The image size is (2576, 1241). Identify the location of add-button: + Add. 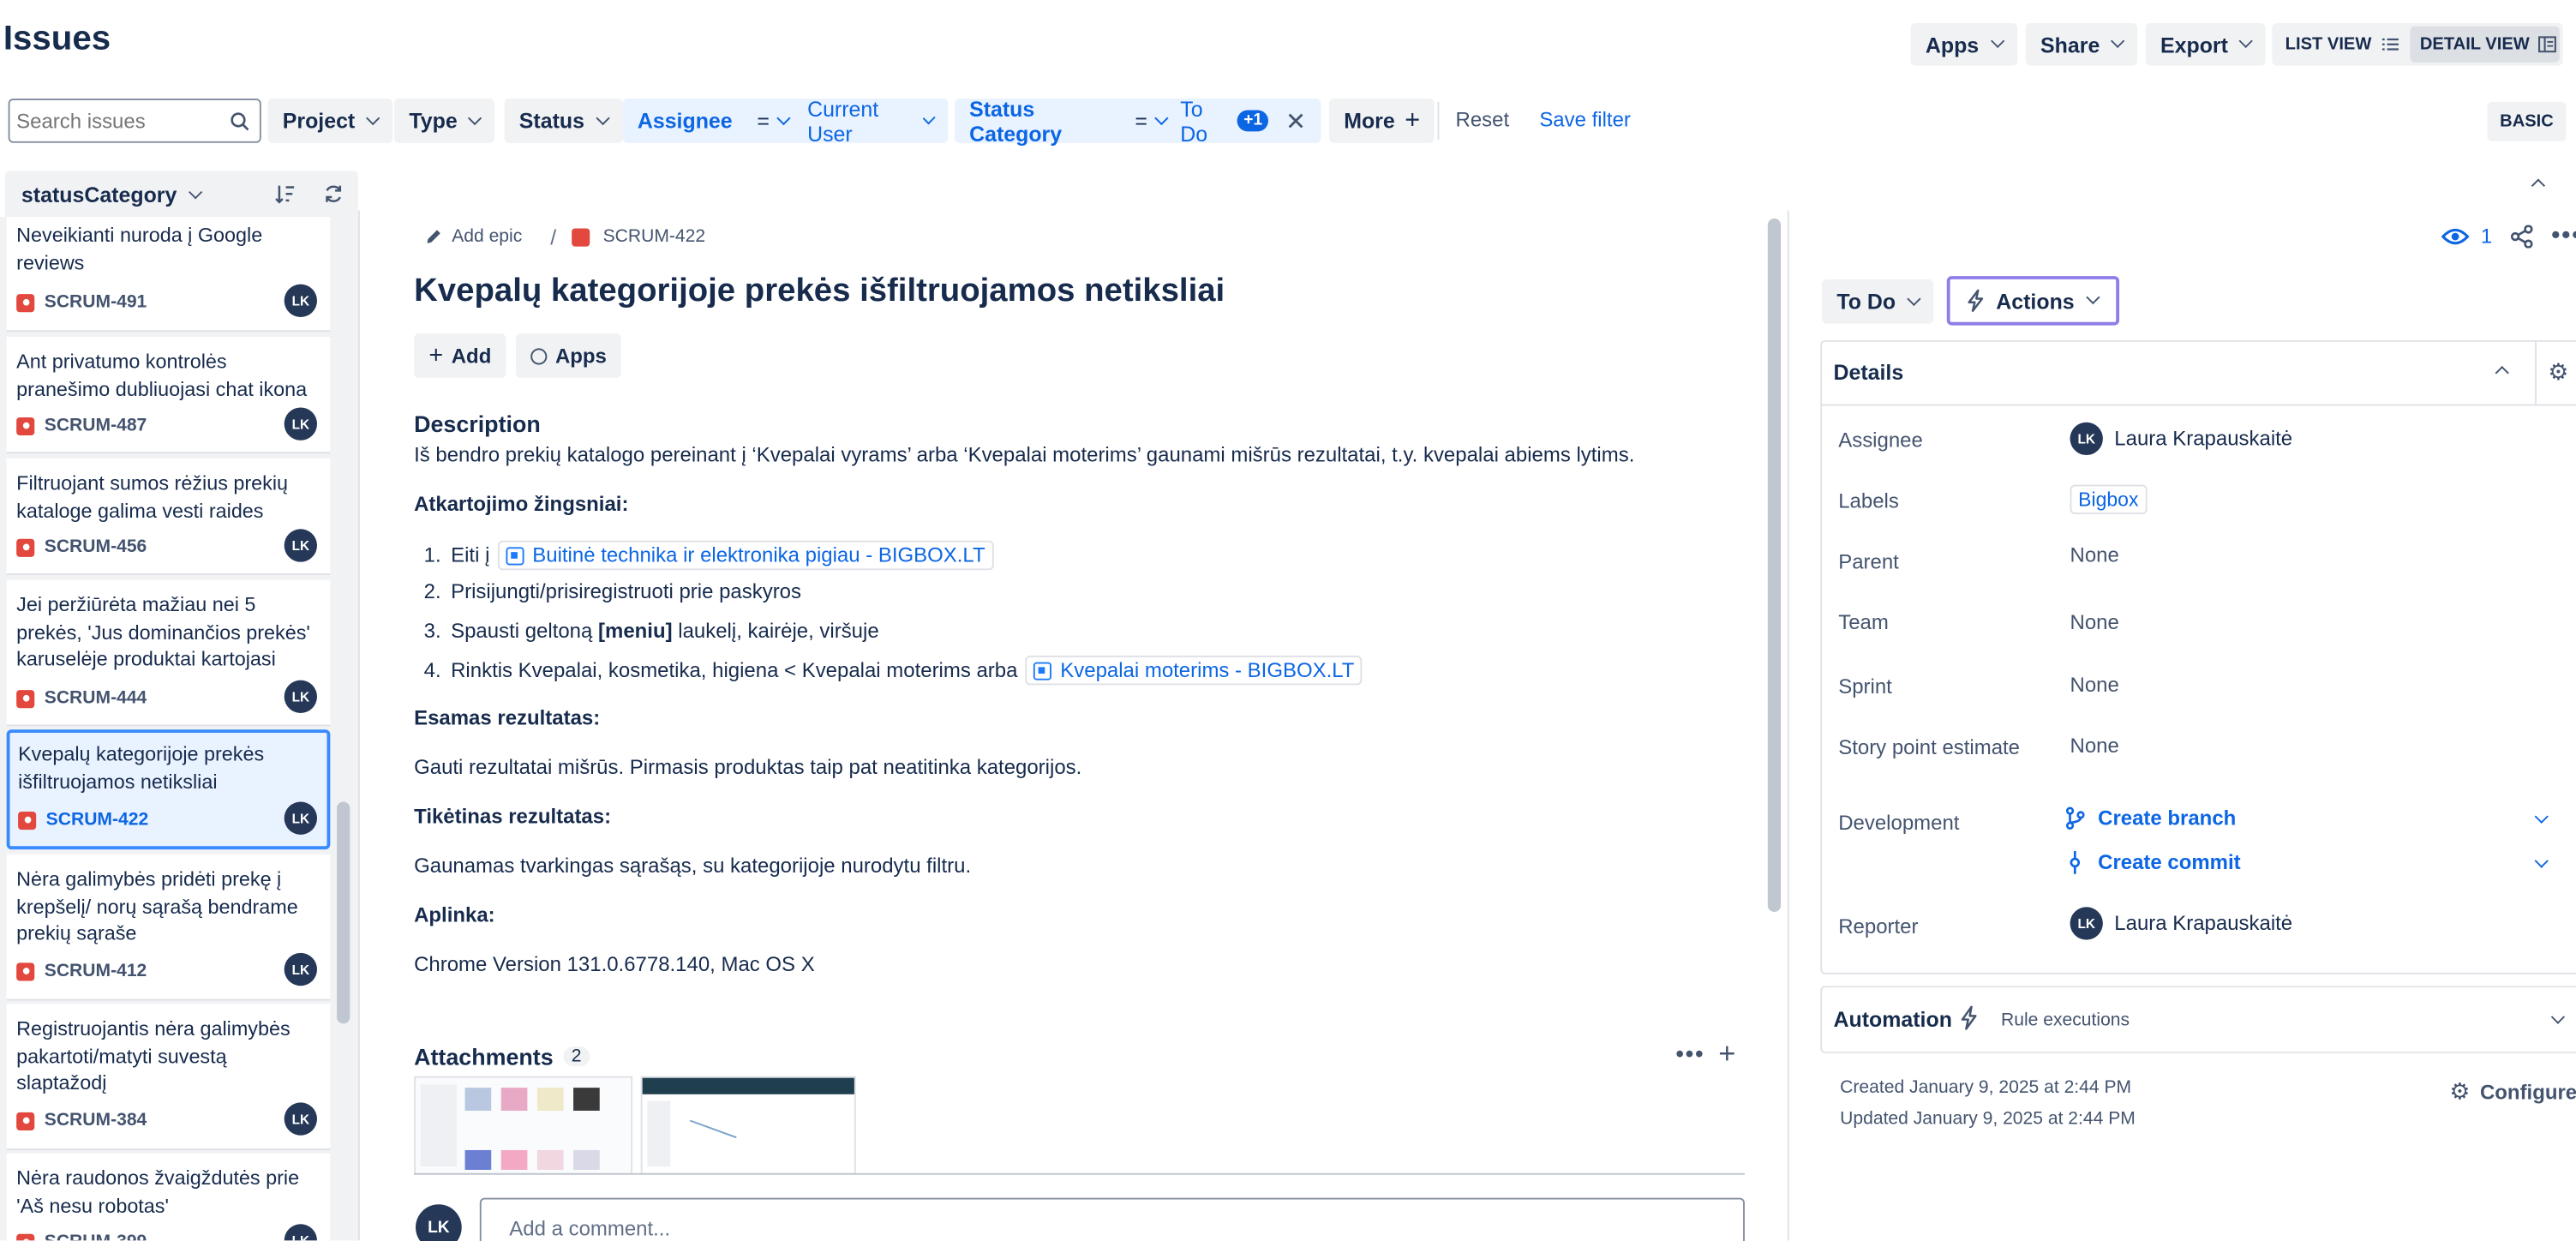
(460, 355).